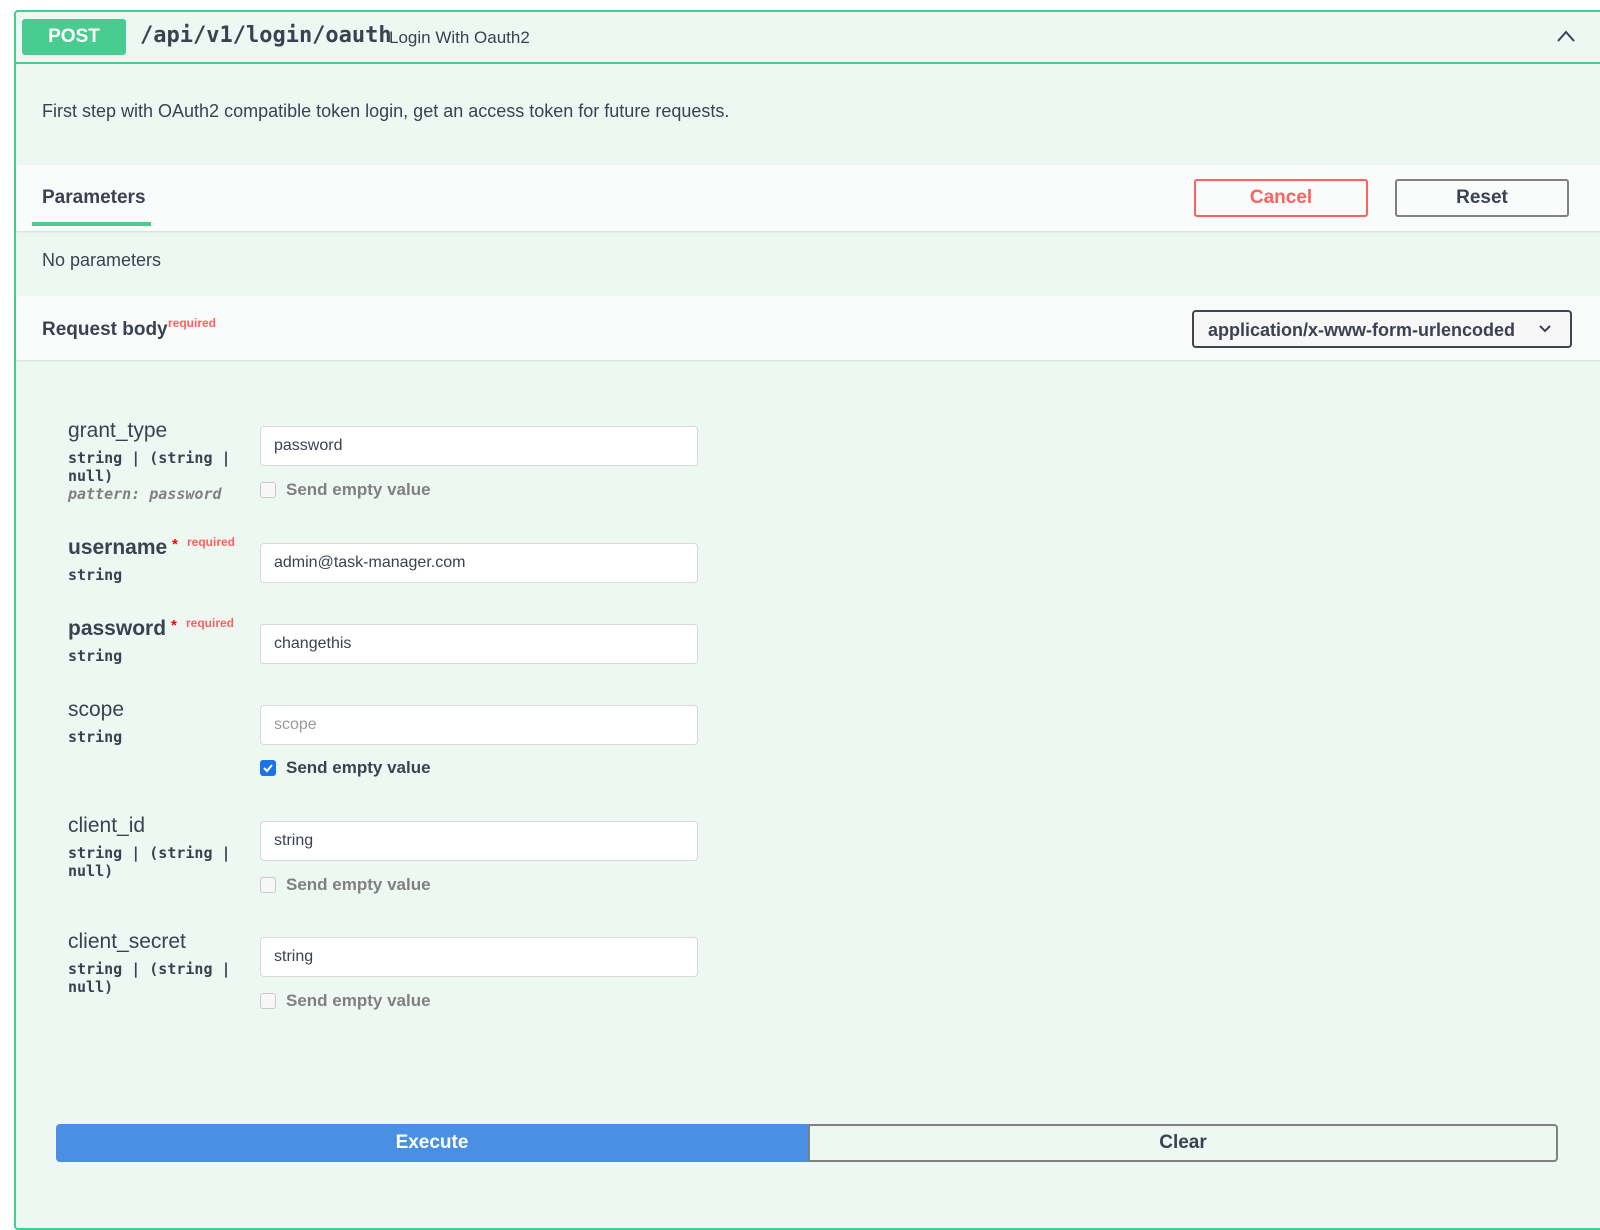 The width and height of the screenshot is (1600, 1230). Describe the element at coordinates (479, 957) in the screenshot. I see `client-secret-input` at that location.